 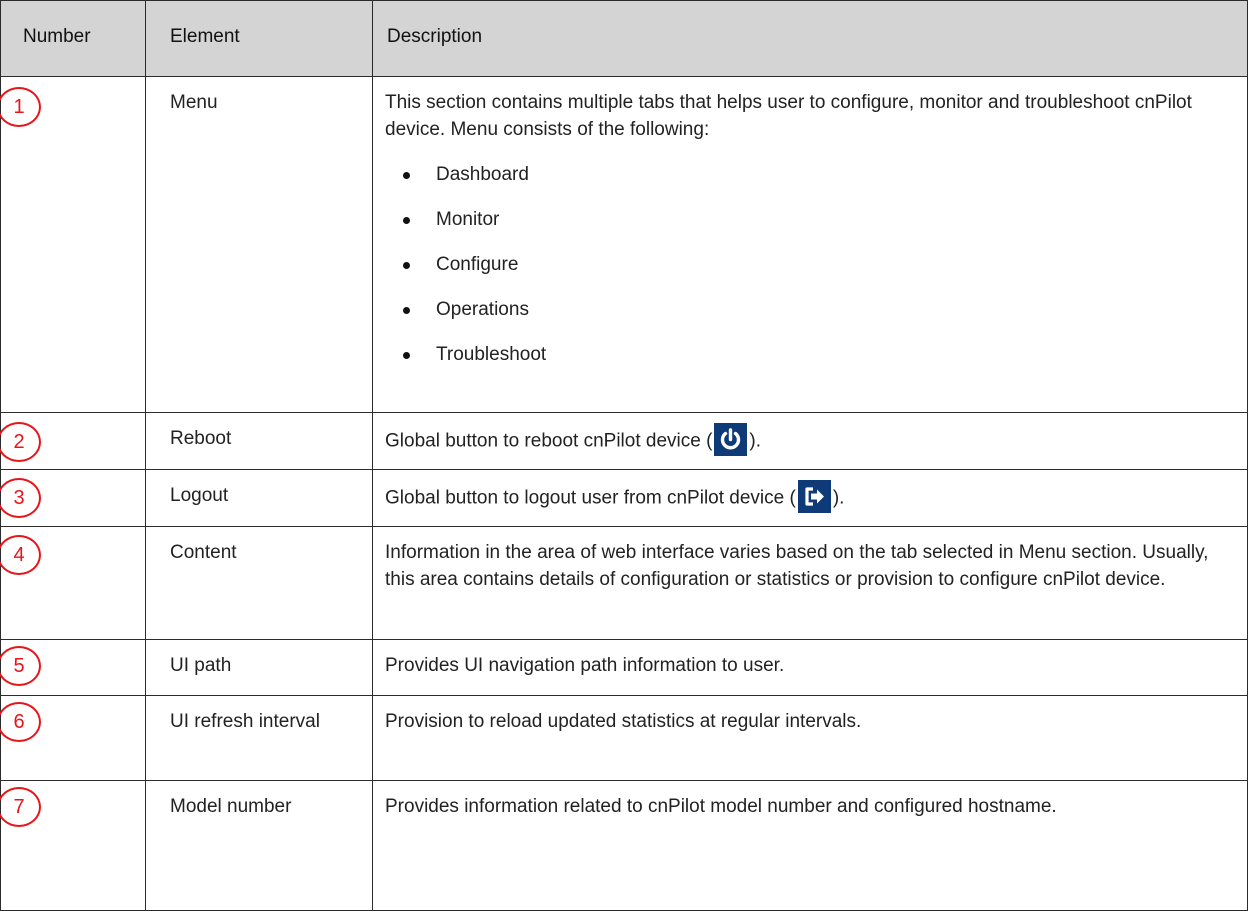 I want to click on element-cell: Menu, so click(x=259, y=244).